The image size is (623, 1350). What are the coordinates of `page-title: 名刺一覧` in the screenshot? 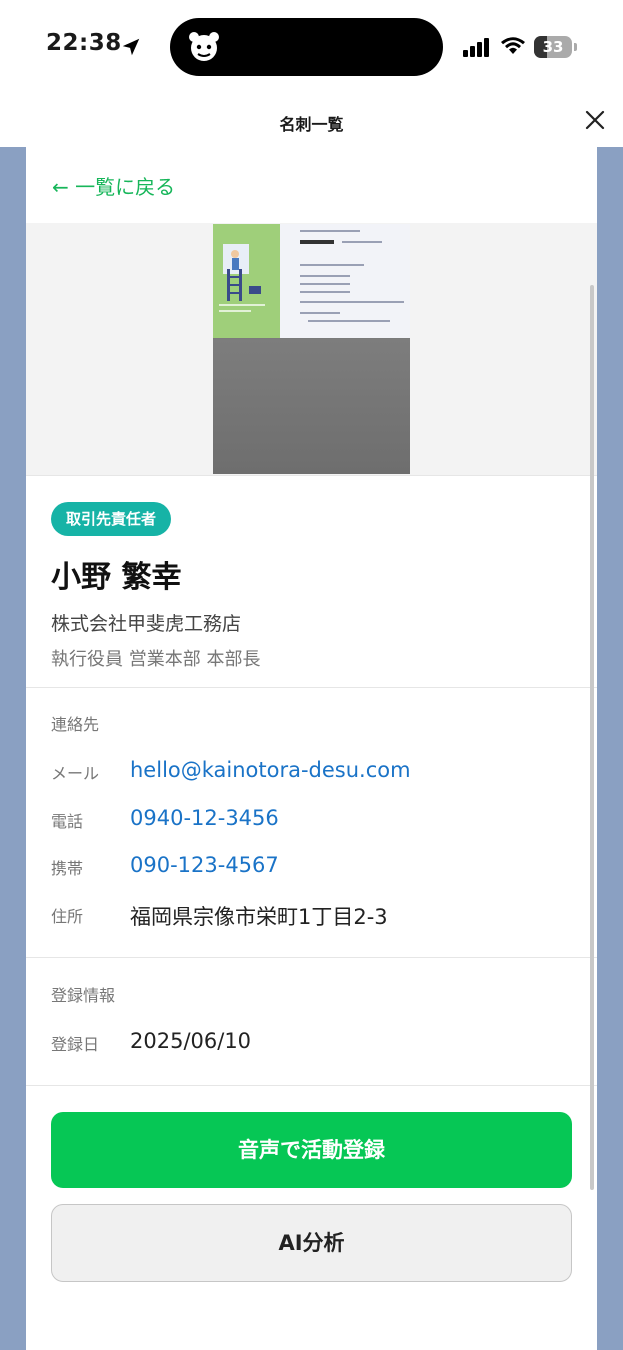 It's located at (311, 124).